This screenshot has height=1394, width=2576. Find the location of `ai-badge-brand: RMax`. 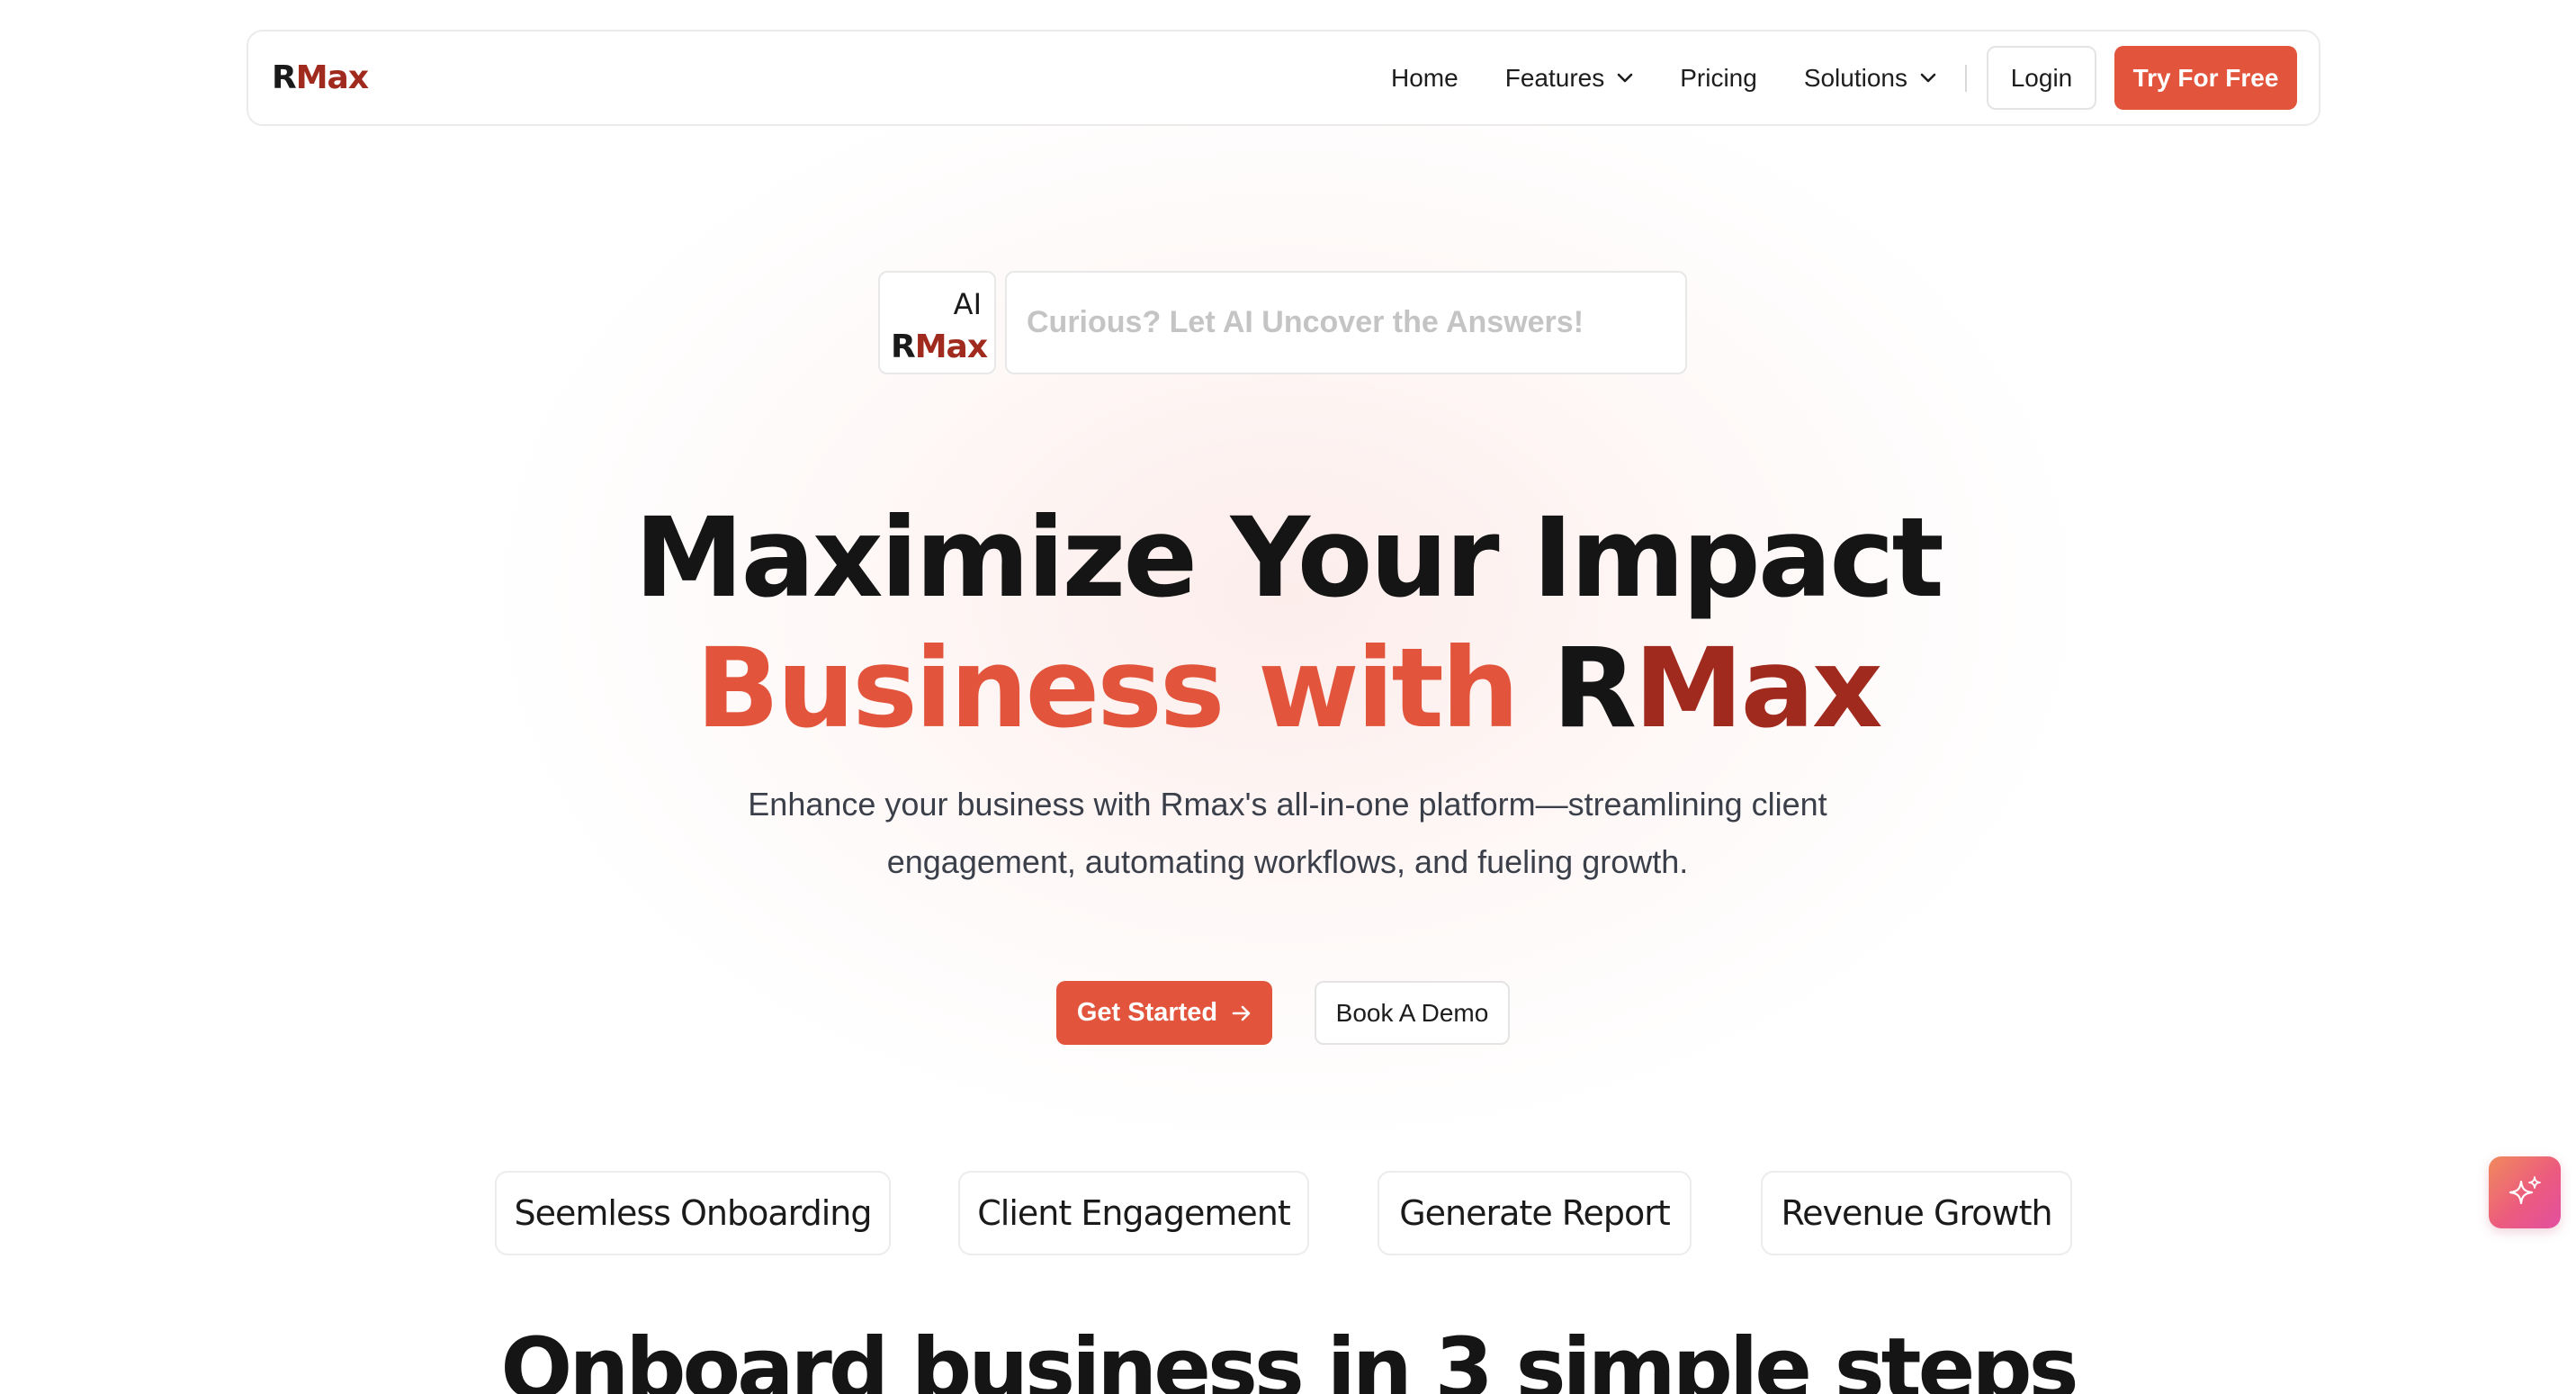

ai-badge-brand: RMax is located at coordinates (940, 346).